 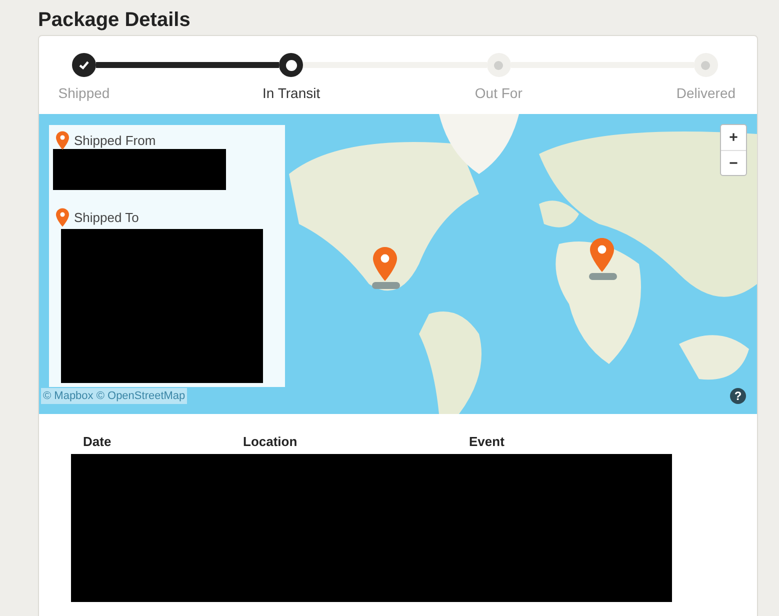 I want to click on step-label: In Transit, so click(x=291, y=93).